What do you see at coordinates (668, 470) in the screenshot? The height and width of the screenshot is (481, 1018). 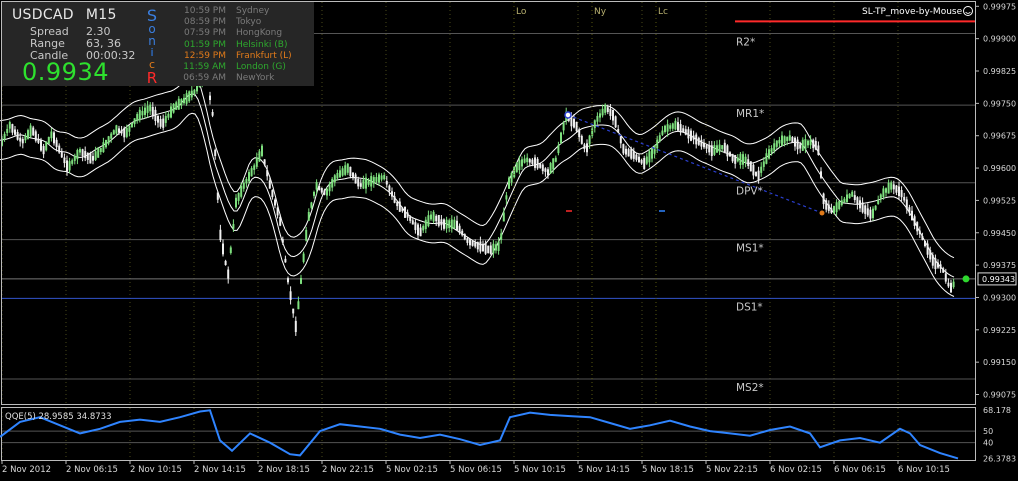 I see `time-tick-label: 5 Nov 18:15` at bounding box center [668, 470].